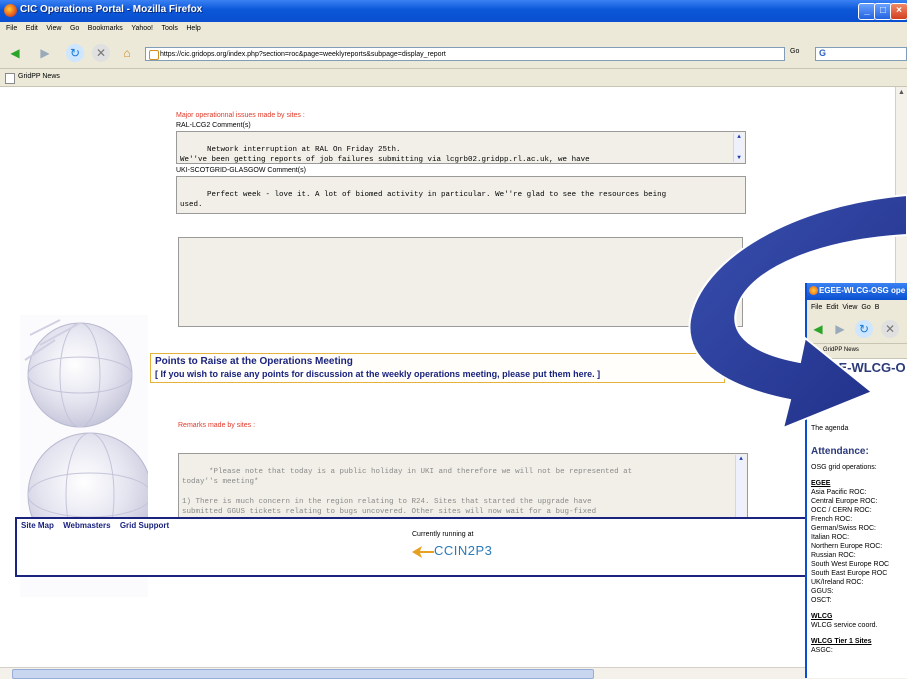  I want to click on google-search-icon: G, so click(823, 53).